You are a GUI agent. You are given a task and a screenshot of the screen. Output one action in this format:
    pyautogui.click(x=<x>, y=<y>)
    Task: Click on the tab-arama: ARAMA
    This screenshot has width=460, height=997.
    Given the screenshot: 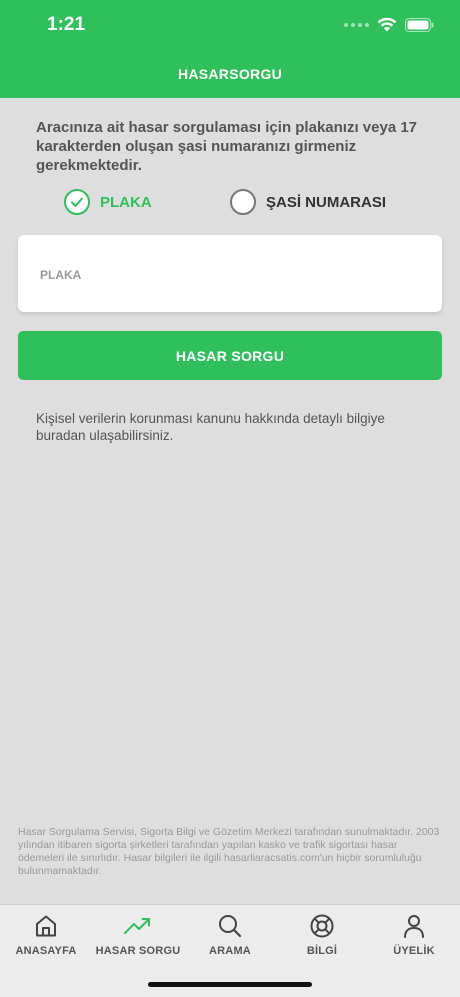 What is the action you would take?
    pyautogui.click(x=230, y=935)
    